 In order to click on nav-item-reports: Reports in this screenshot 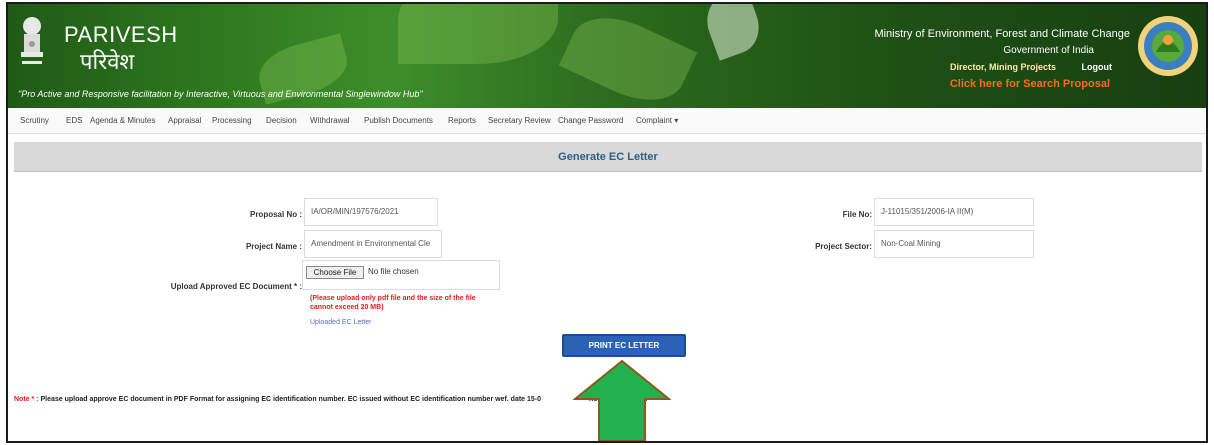, I will do `click(462, 120)`.